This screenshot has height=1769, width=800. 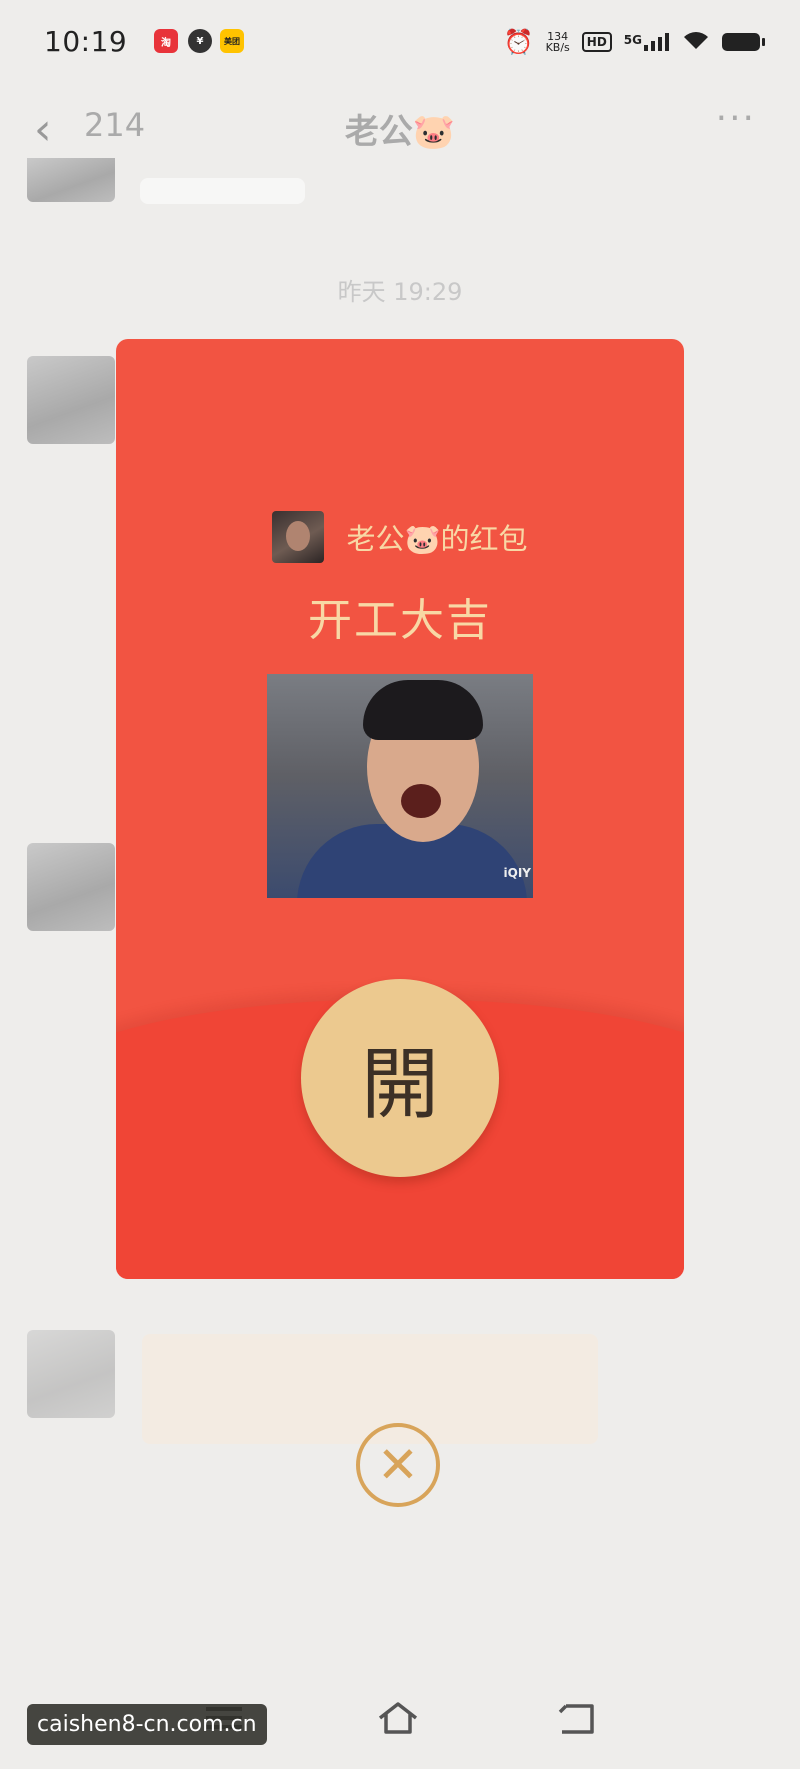 I want to click on meituan-app-icon: 美团, so click(x=232, y=41).